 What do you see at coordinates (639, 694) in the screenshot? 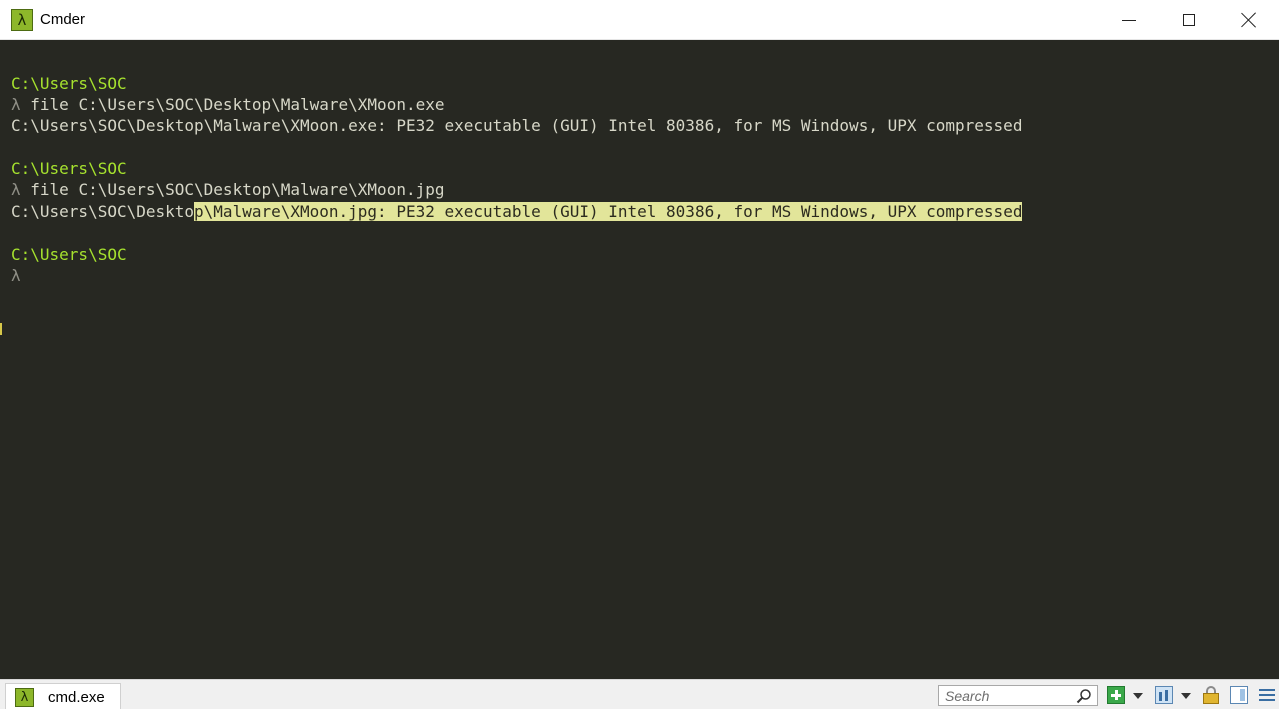
I see `status-bar: λ cmd.exe` at bounding box center [639, 694].